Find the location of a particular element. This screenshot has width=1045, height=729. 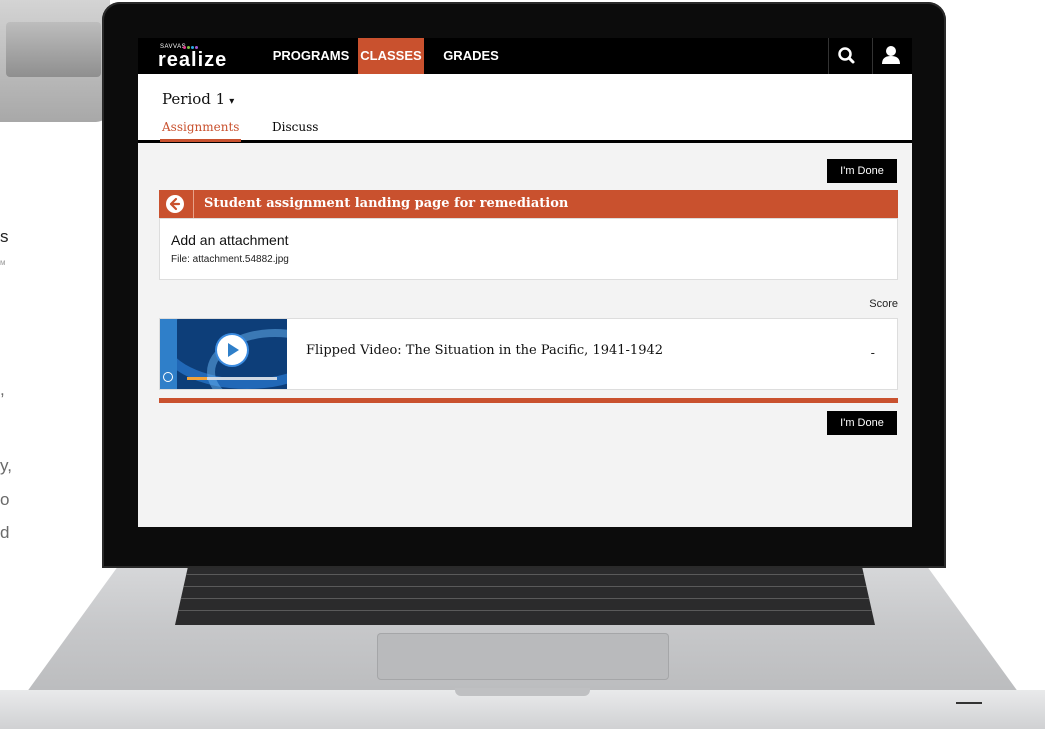

clock-icon is located at coordinates (168, 377).